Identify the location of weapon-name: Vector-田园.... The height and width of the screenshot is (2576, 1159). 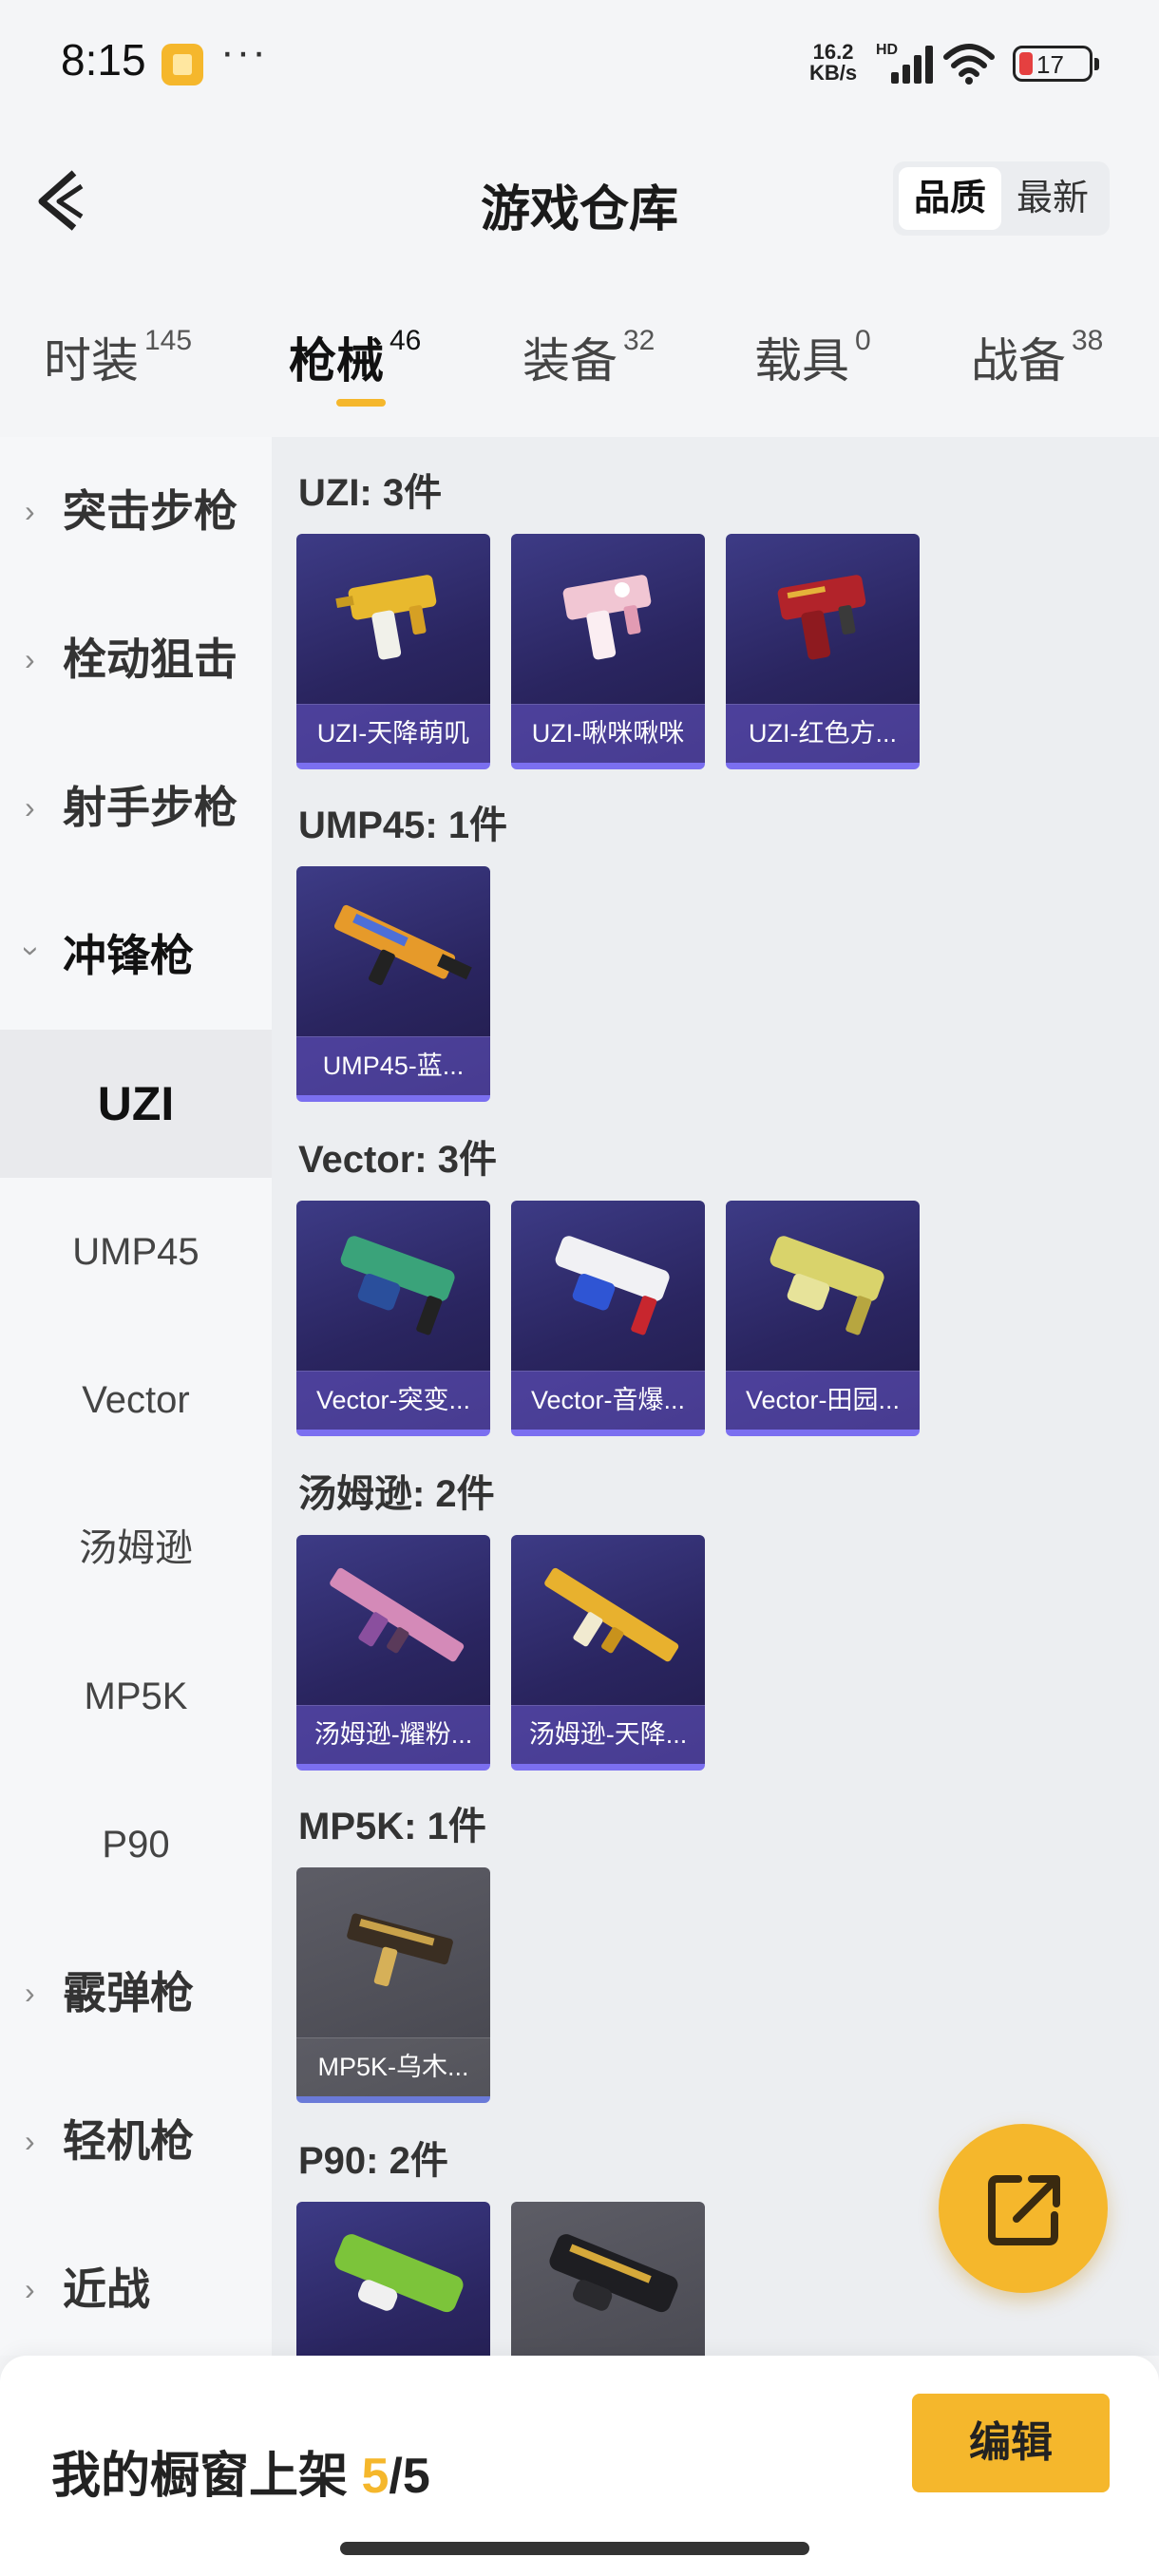
(823, 1400).